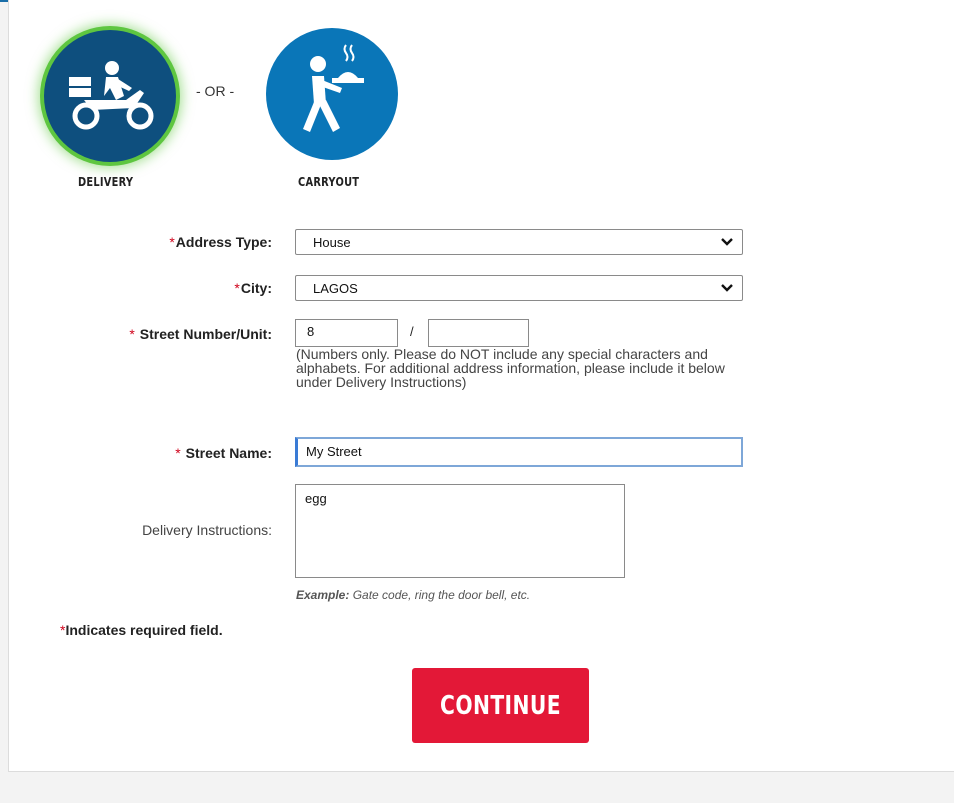 The width and height of the screenshot is (954, 803). I want to click on carryout-option-button, so click(332, 94).